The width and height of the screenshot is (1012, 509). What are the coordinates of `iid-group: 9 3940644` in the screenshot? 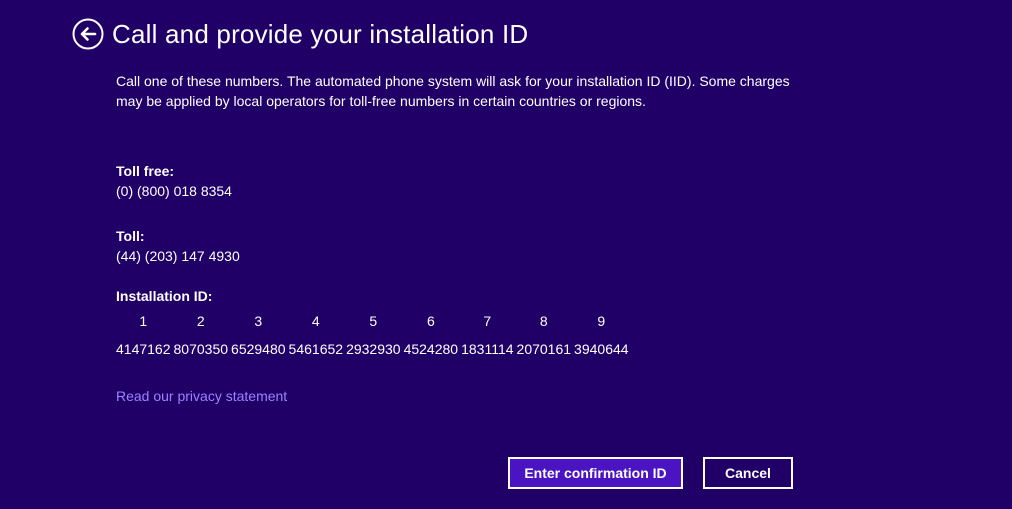 It's located at (601, 335).